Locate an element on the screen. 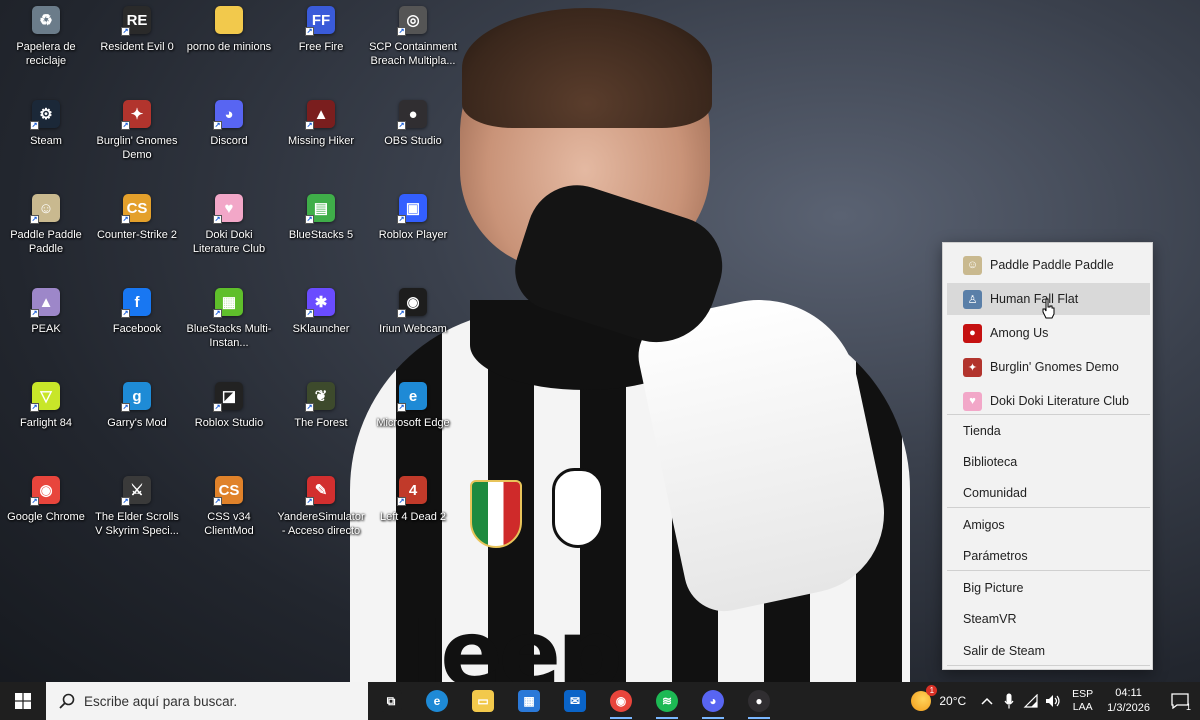  steam-menu-game-item: ♥ Doki Doki Literature Club is located at coordinates (1048, 401).